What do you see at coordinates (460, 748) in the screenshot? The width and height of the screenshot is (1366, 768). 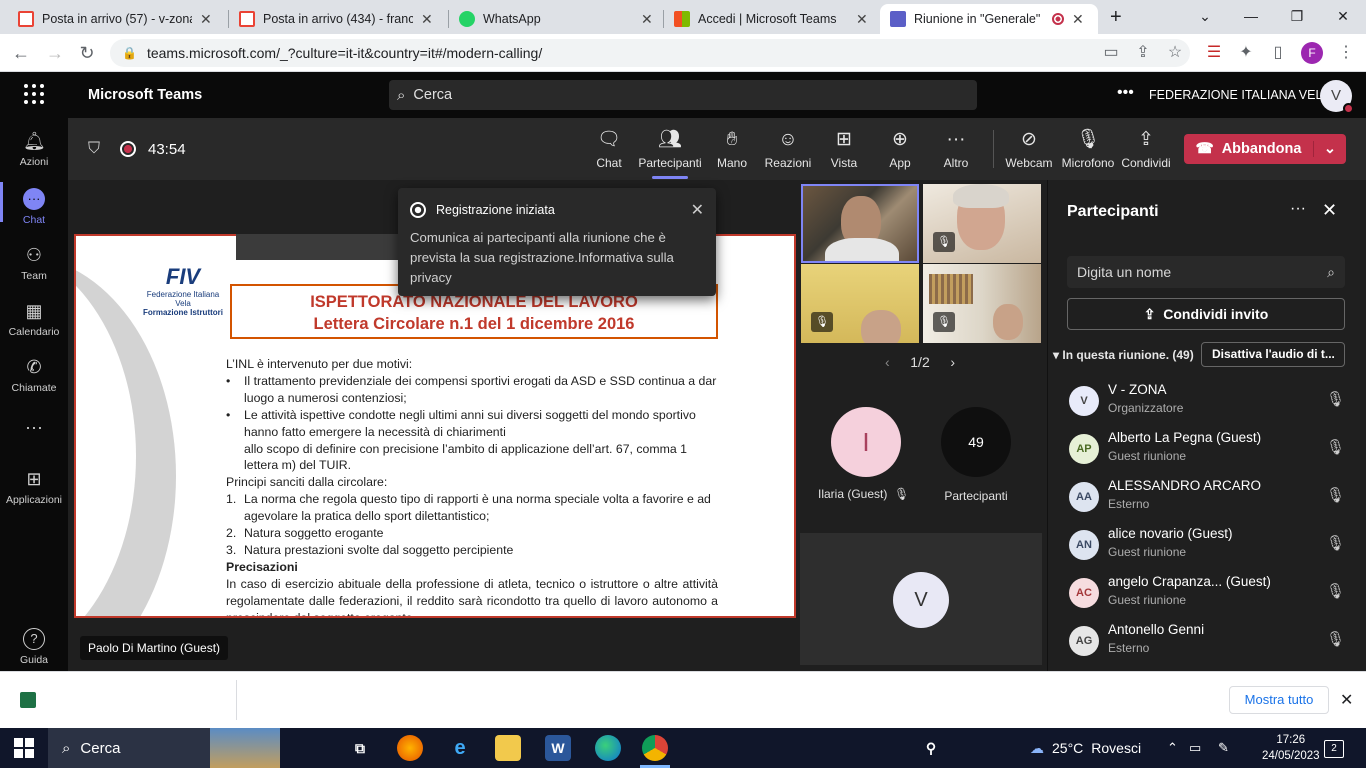 I see `ie-icon: e` at bounding box center [460, 748].